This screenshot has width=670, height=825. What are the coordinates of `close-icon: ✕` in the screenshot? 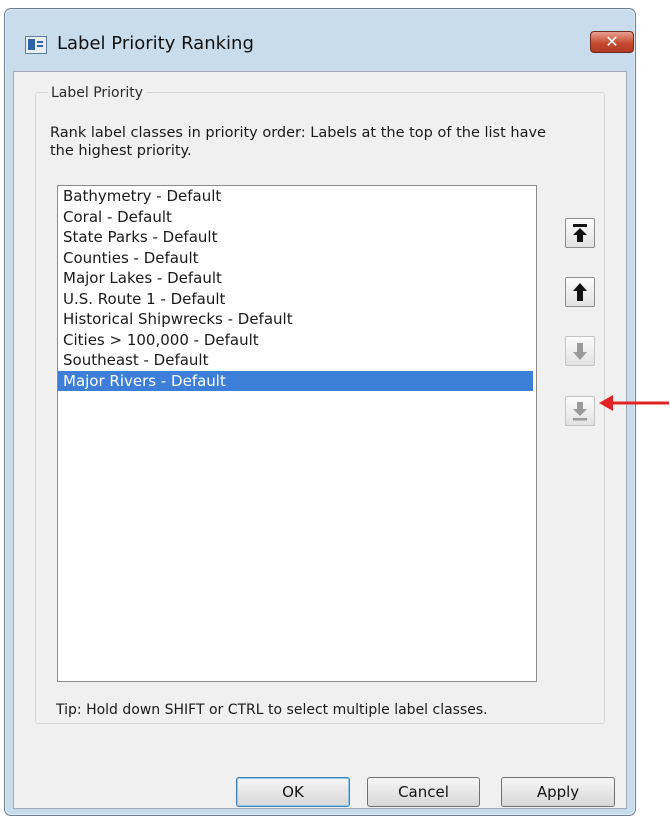 It's located at (612, 41).